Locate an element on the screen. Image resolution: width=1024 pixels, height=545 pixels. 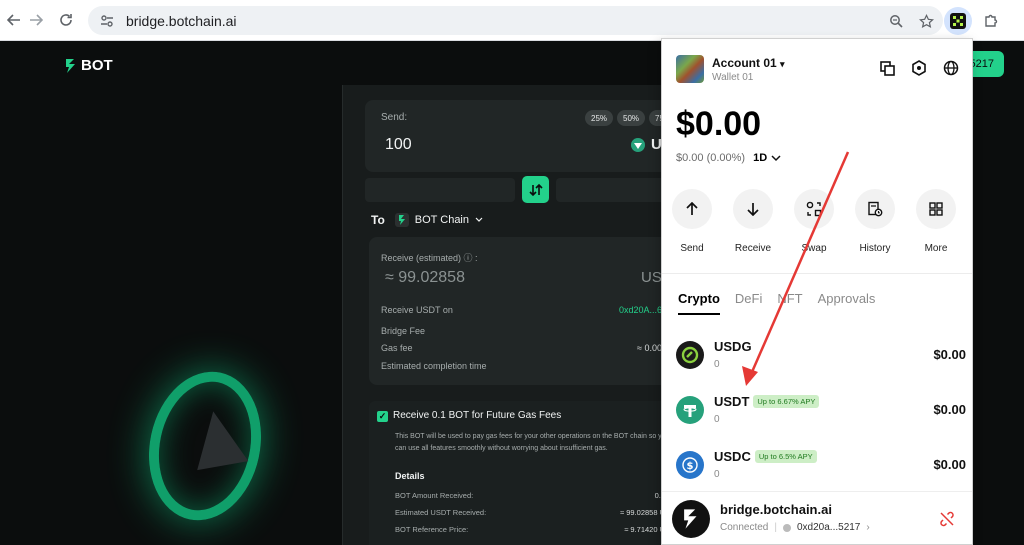
send-box: Send: 25% 50% 75% 100 USDC is located at coordinates (529, 136).